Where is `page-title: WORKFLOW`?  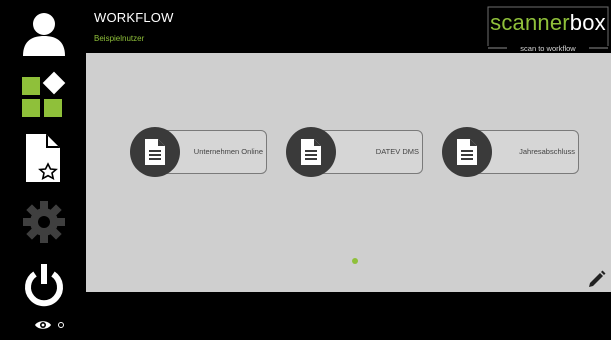
page-title: WORKFLOW is located at coordinates (134, 17).